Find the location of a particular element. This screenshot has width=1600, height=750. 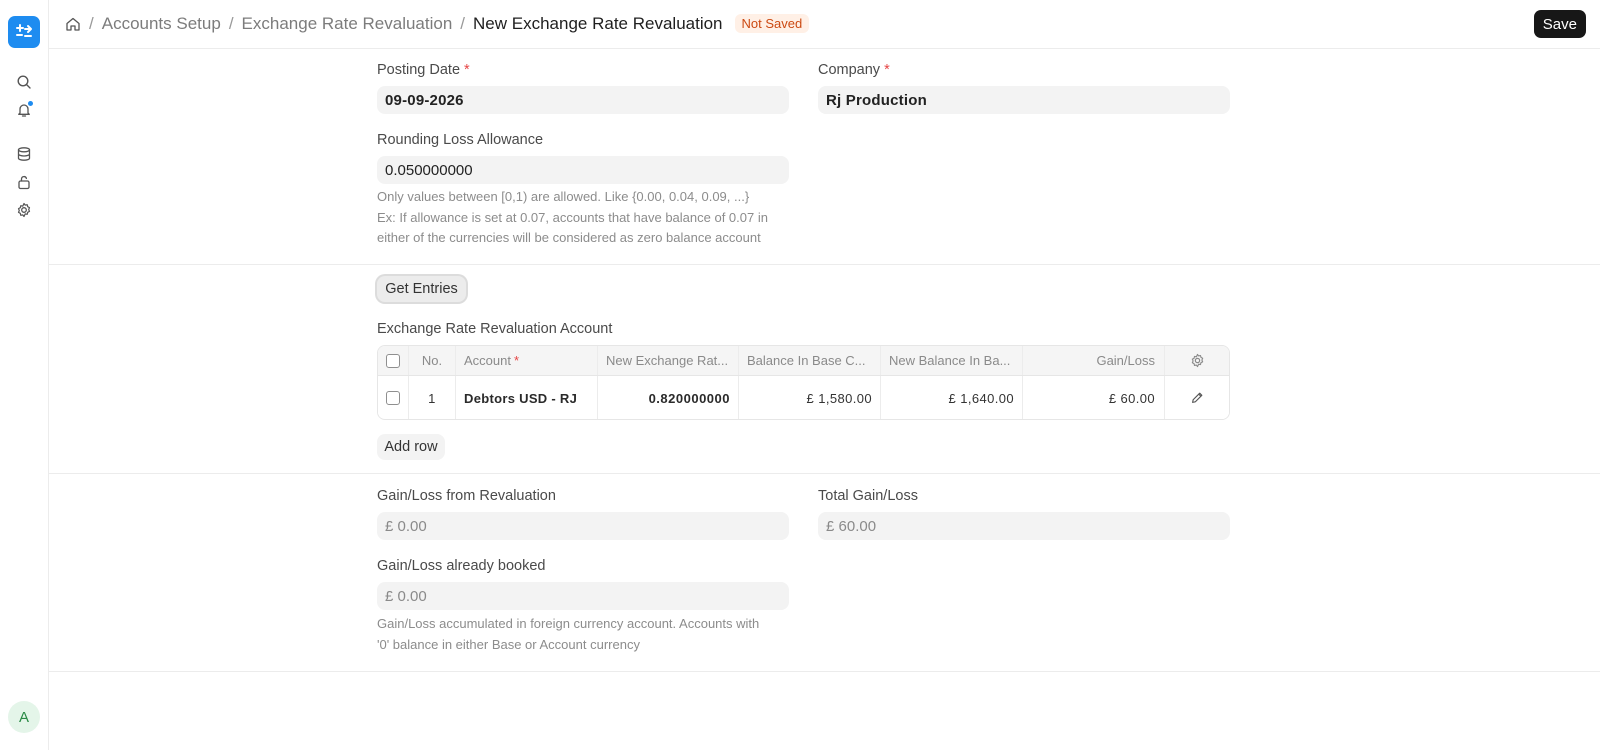

gain-loss-booked-label: Gain/Loss already booked is located at coordinates (461, 566).